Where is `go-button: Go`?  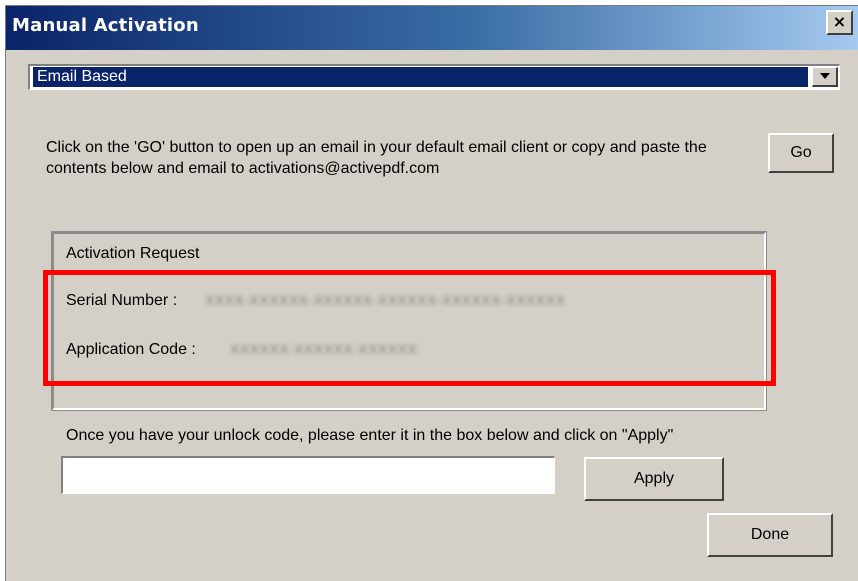
go-button: Go is located at coordinates (801, 153).